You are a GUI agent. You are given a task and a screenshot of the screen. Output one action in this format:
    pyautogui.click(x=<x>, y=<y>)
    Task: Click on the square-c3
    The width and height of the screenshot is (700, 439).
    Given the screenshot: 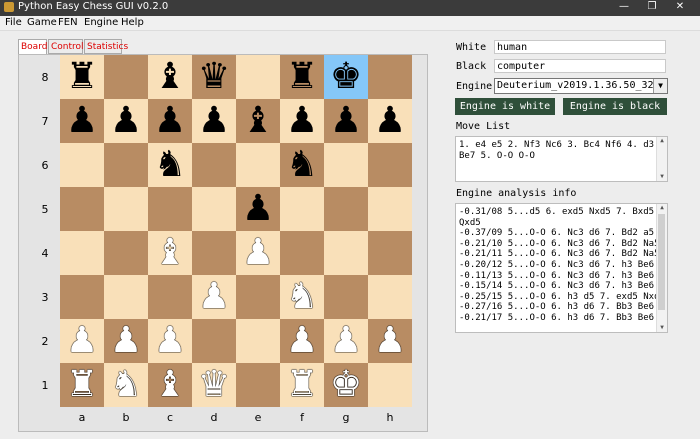 What is the action you would take?
    pyautogui.click(x=170, y=297)
    